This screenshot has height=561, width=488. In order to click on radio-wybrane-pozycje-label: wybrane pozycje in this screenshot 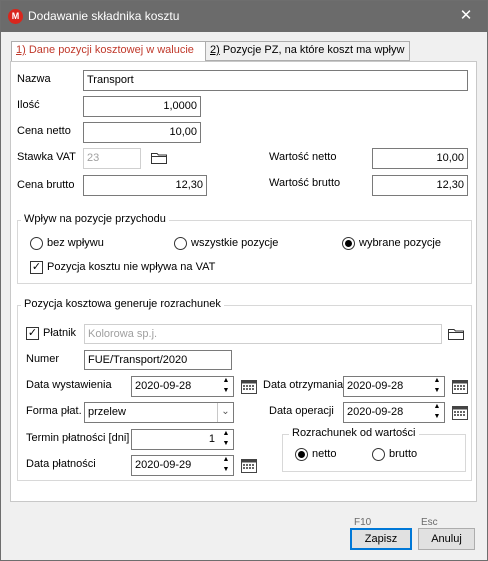, I will do `click(400, 243)`.